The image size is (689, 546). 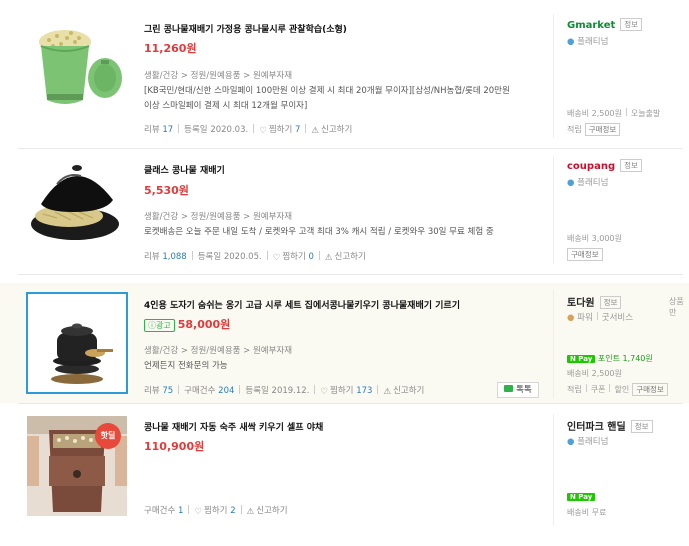 I want to click on product-title: 콩나물 재배기 자동 숙주 새싹 키우기 셀프 야채, so click(x=233, y=426).